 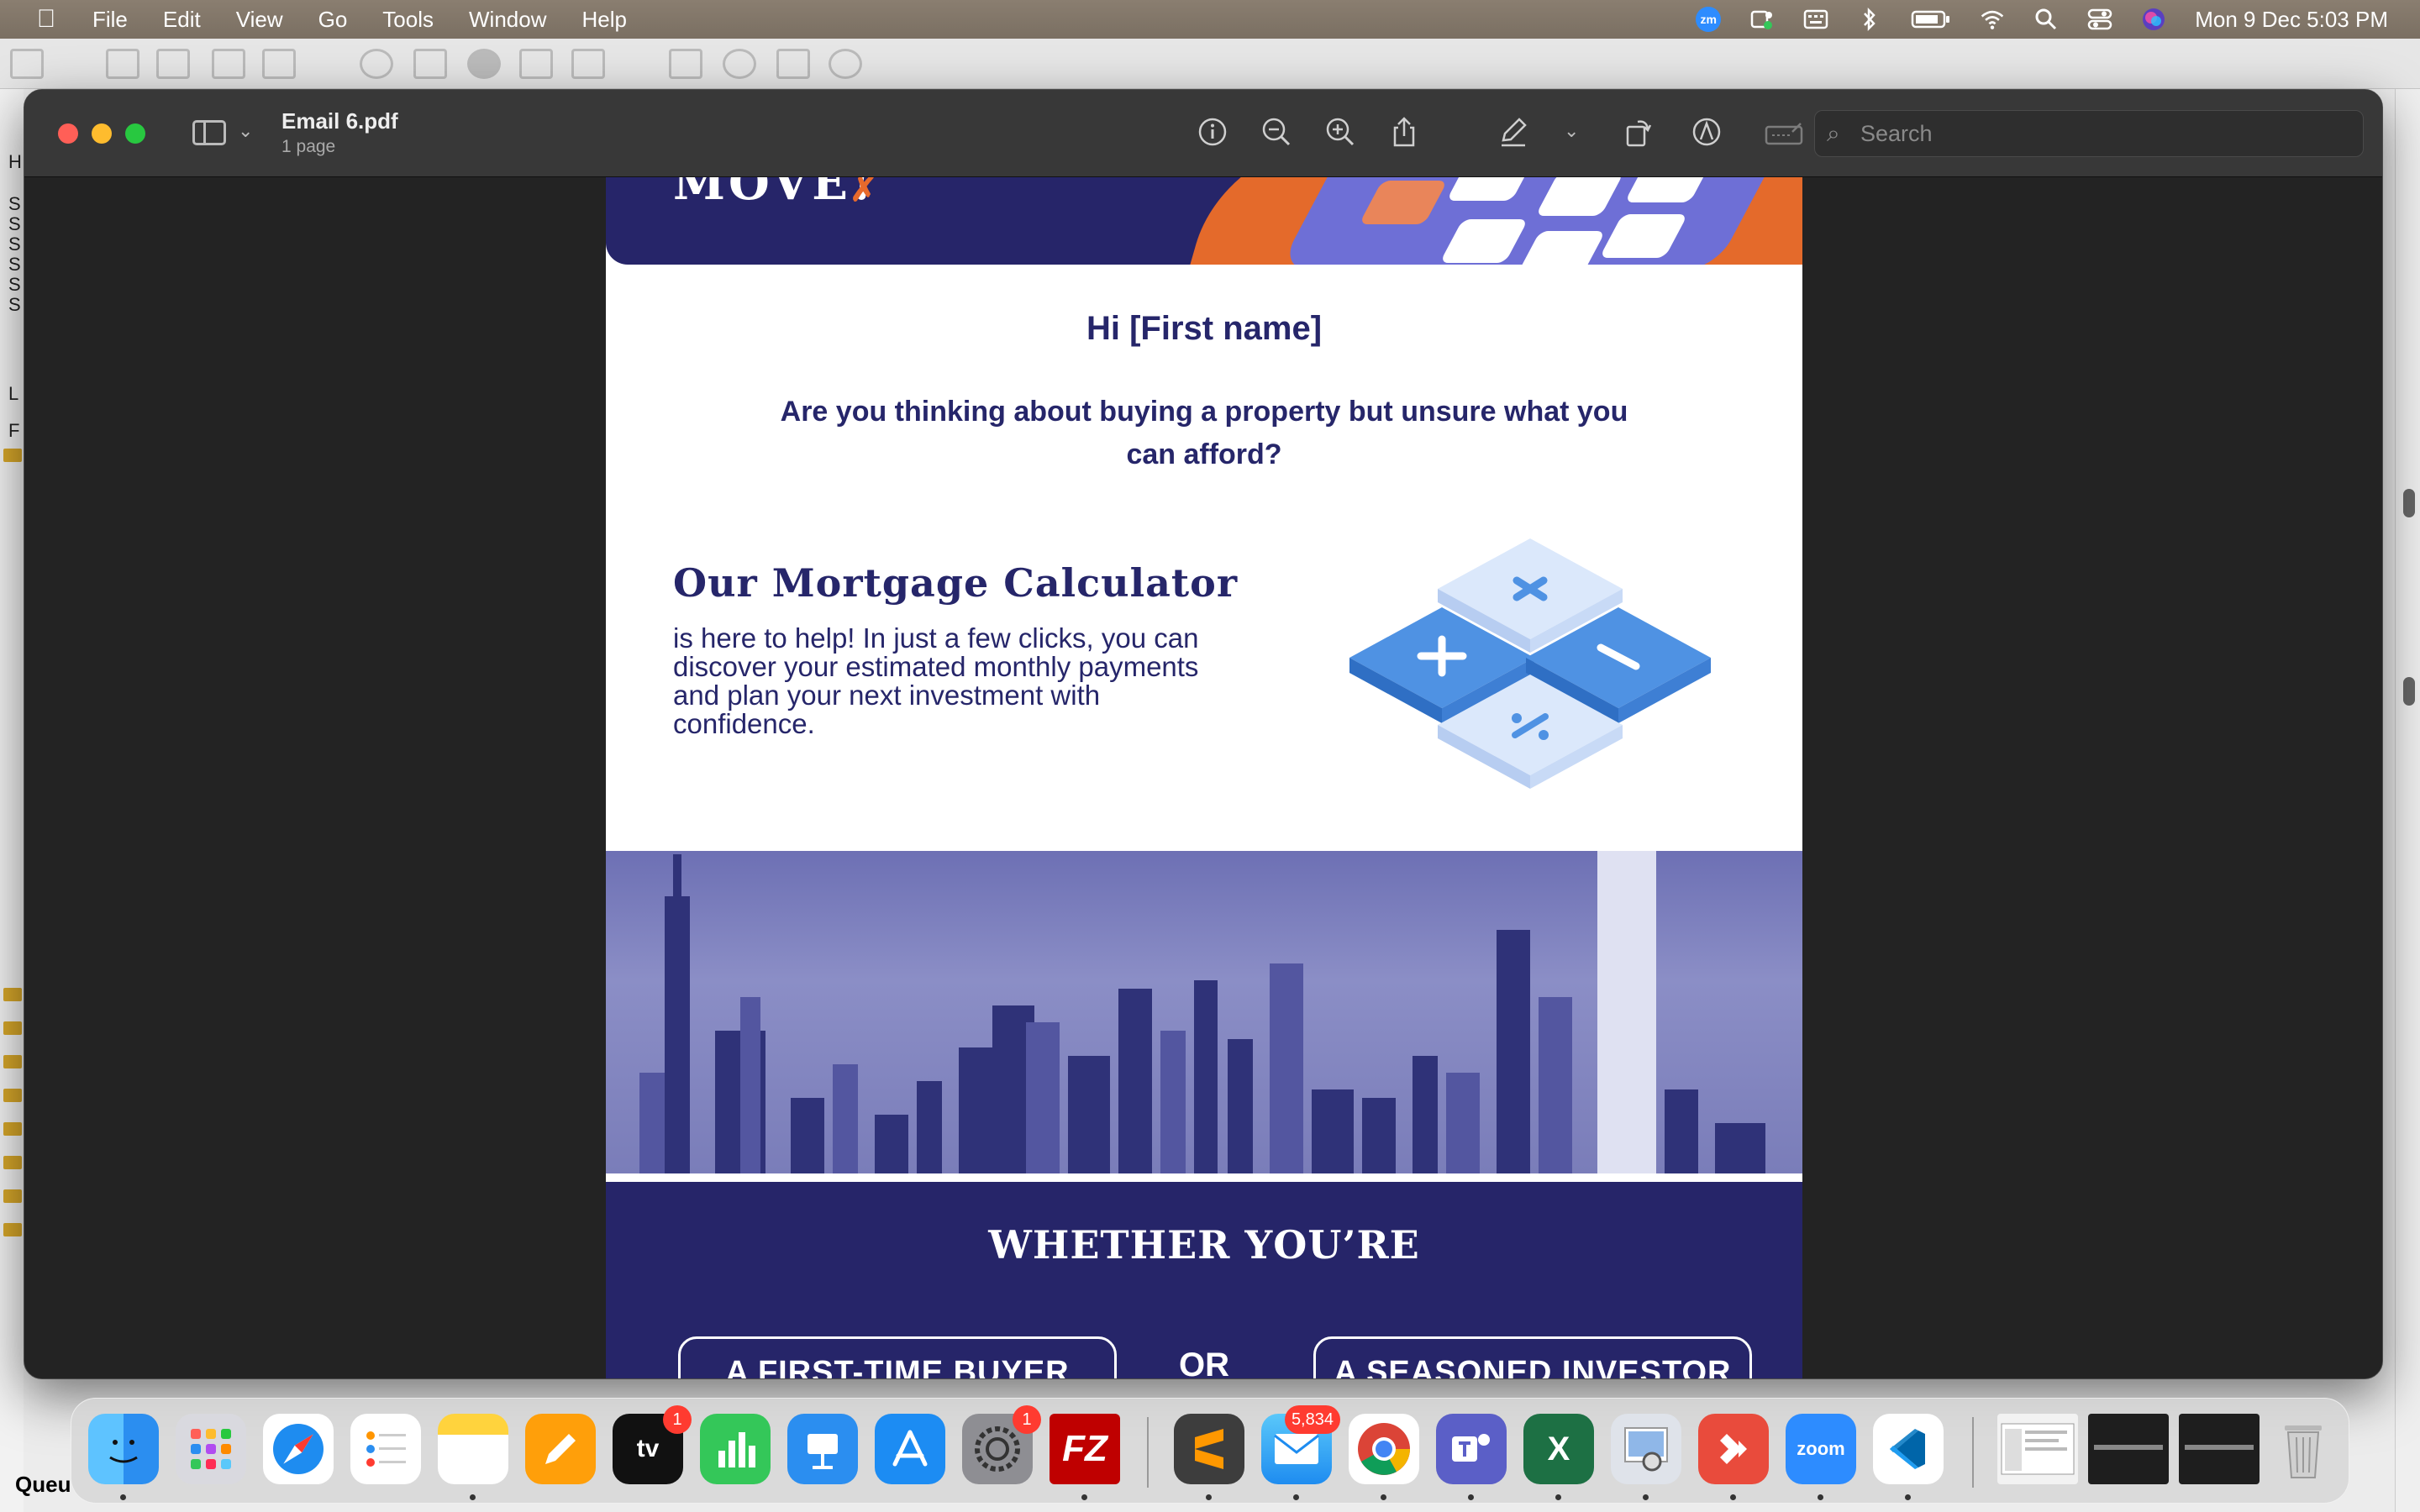 I want to click on bg-stop-icon, so click(x=484, y=64).